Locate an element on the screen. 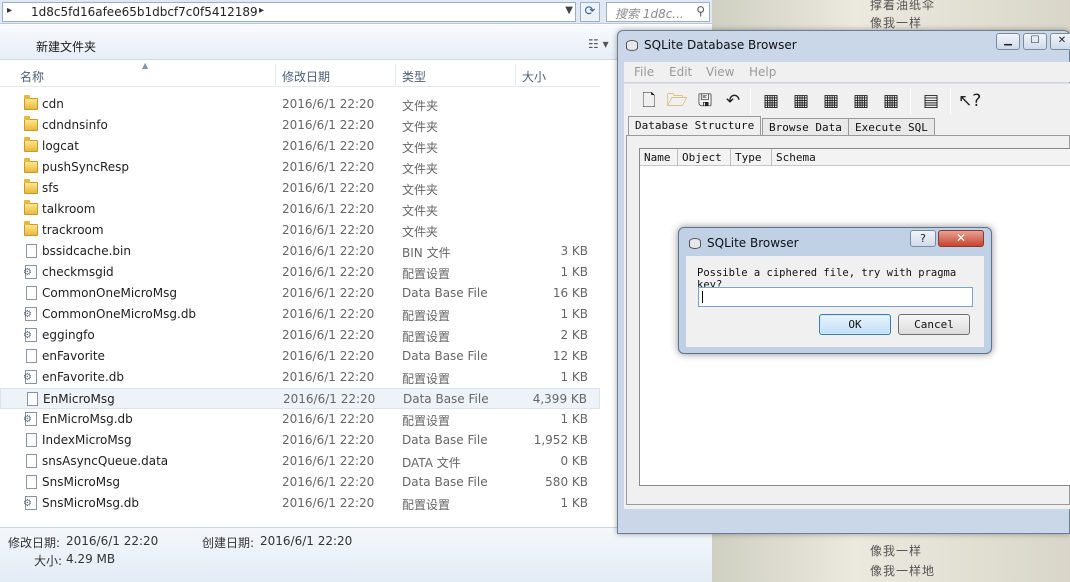 The width and height of the screenshot is (1070, 582). new-database-icon: 🗋 is located at coordinates (649, 101).